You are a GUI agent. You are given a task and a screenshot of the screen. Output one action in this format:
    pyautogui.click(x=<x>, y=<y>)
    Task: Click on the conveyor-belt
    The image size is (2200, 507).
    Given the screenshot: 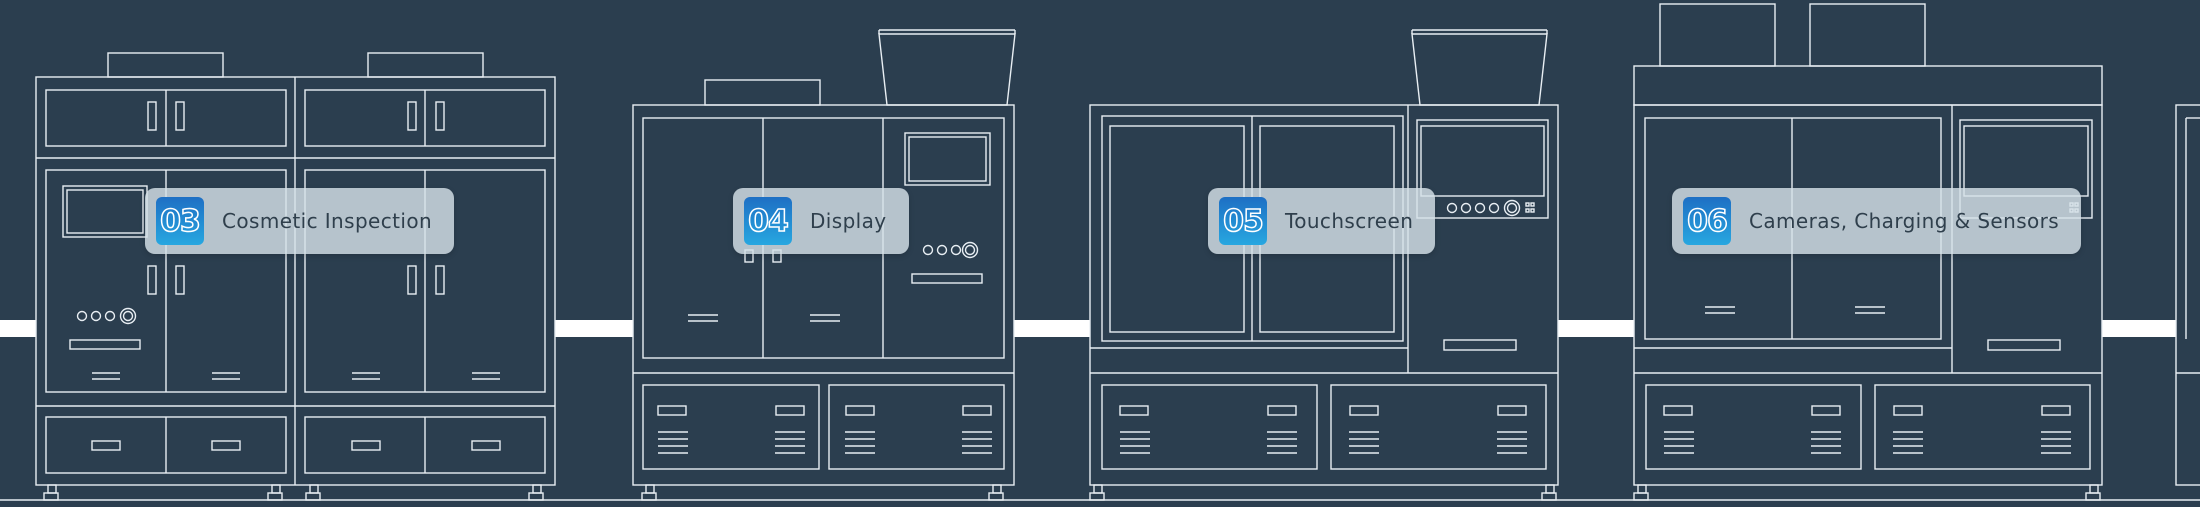 What is the action you would take?
    pyautogui.click(x=1088, y=328)
    